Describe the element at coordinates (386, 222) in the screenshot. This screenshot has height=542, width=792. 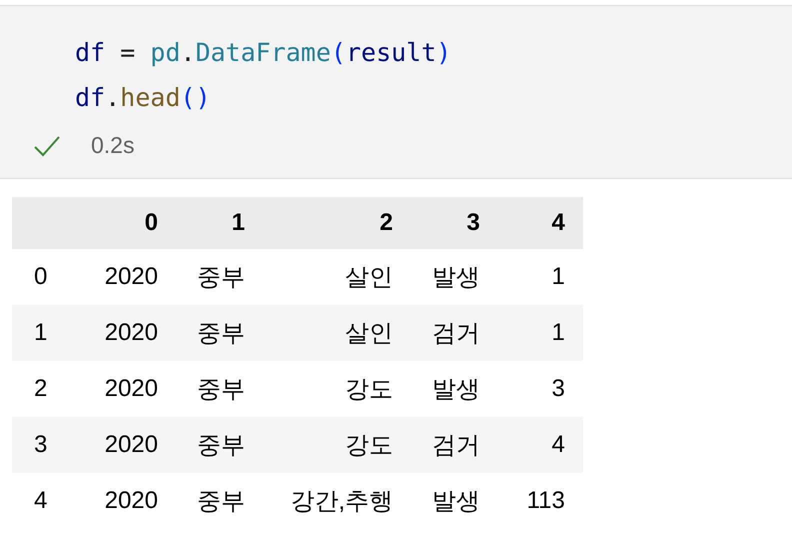
I see `column-header: 2` at that location.